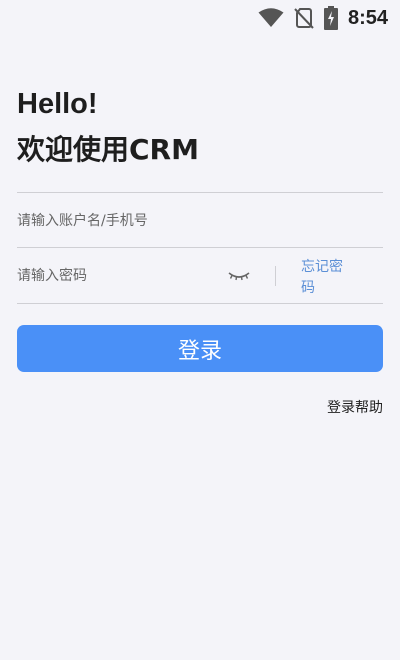 This screenshot has height=660, width=400. Describe the element at coordinates (355, 407) in the screenshot. I see `login-help-link: 登录帮助` at that location.